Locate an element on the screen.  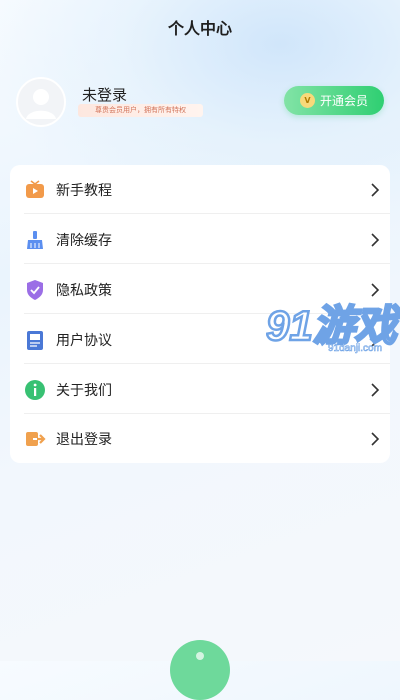
menu-item-clear-cache: 清除缓存 is located at coordinates (200, 239).